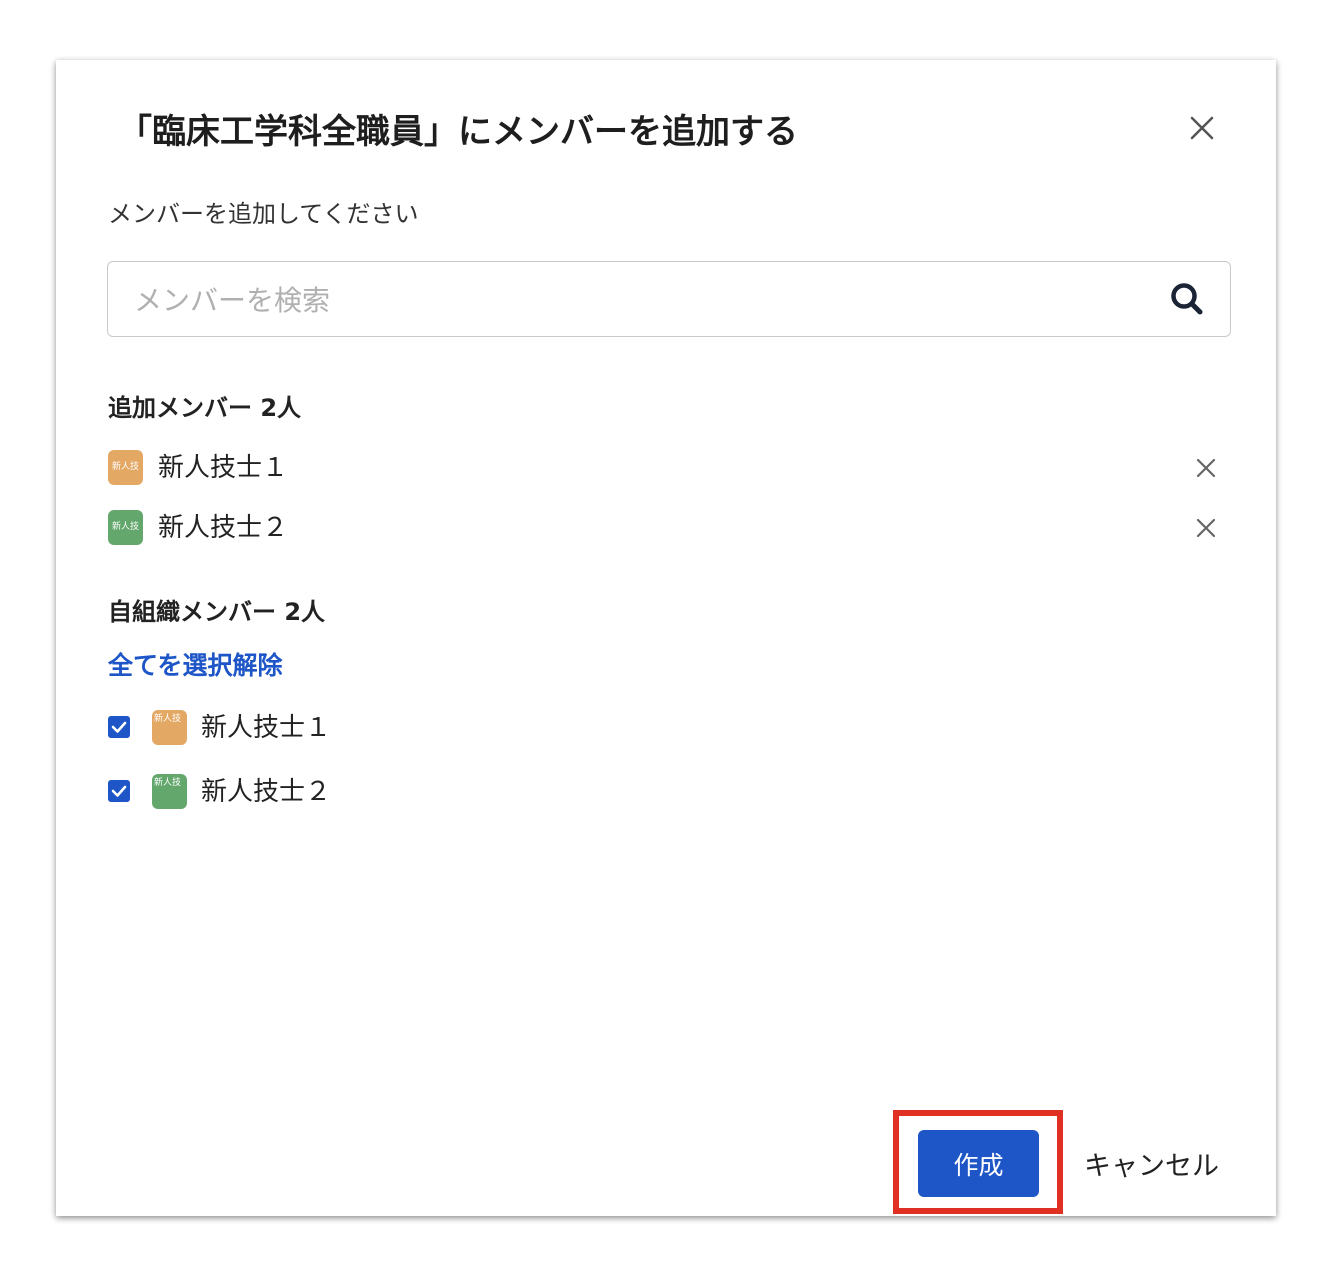 This screenshot has height=1272, width=1336. I want to click on org-members-label: 自組織メンバー 2人, so click(217, 612).